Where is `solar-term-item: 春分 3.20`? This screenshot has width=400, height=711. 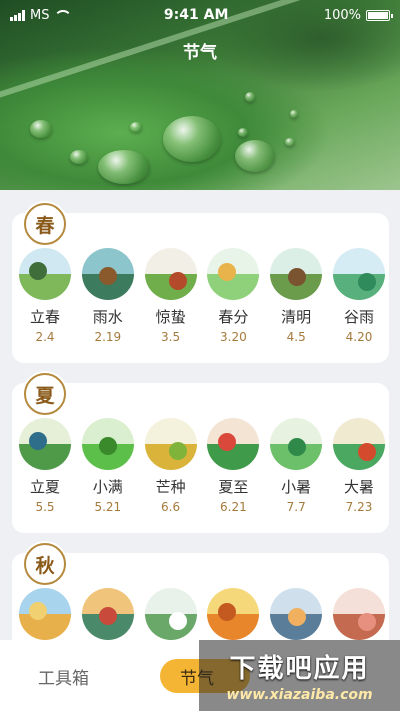
solar-term-item: 春分 3.20 is located at coordinates (233, 296).